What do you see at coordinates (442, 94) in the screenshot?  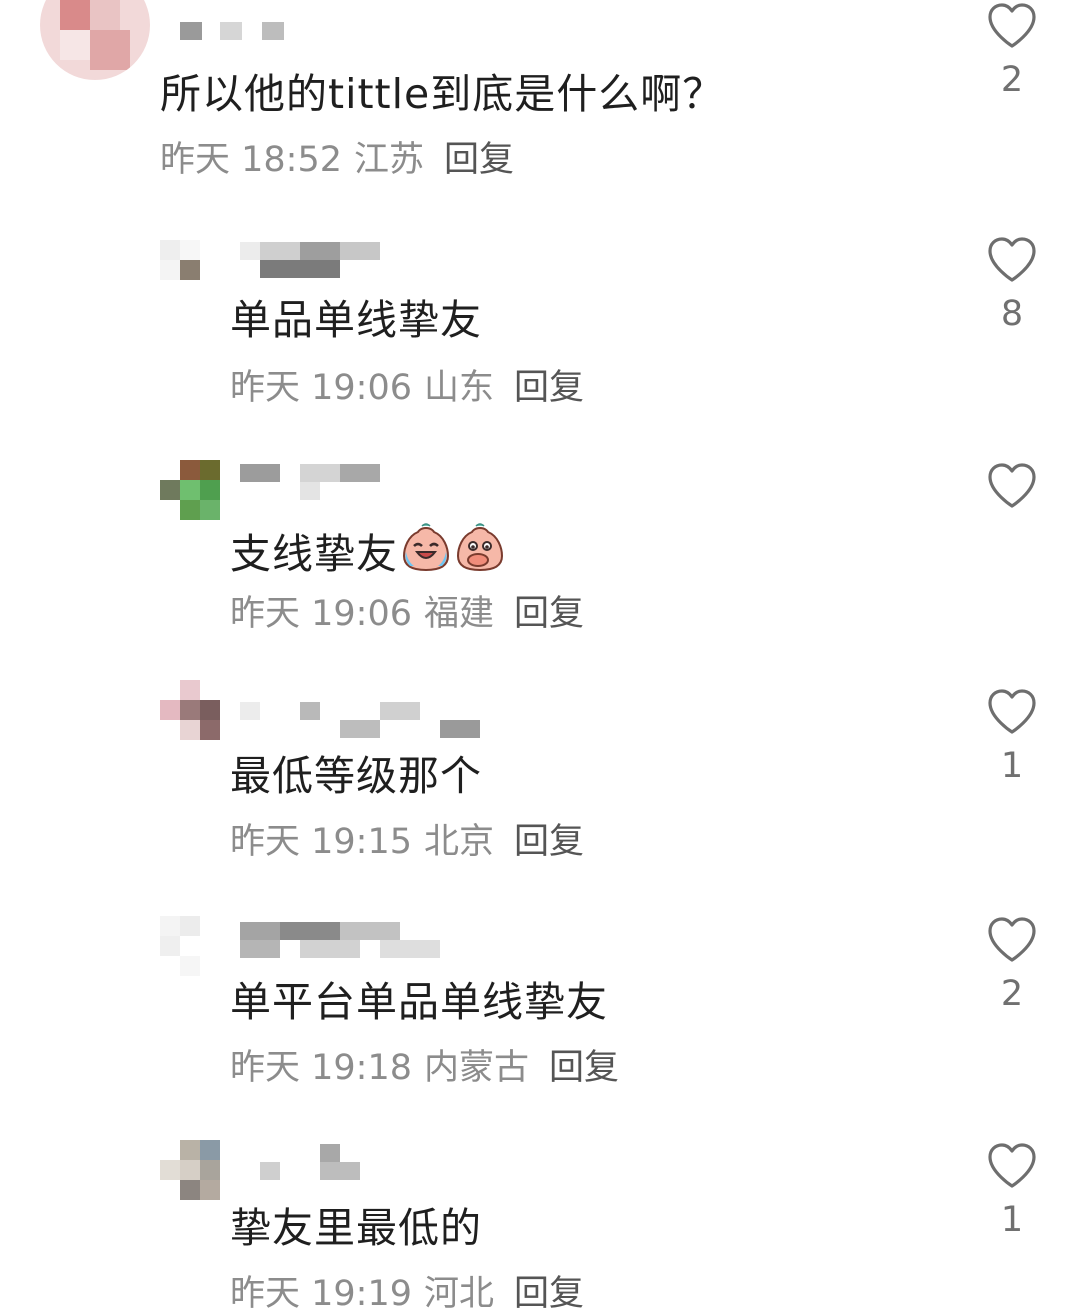 I see `comment-text: 所以他的tittle到底是什么啊？` at bounding box center [442, 94].